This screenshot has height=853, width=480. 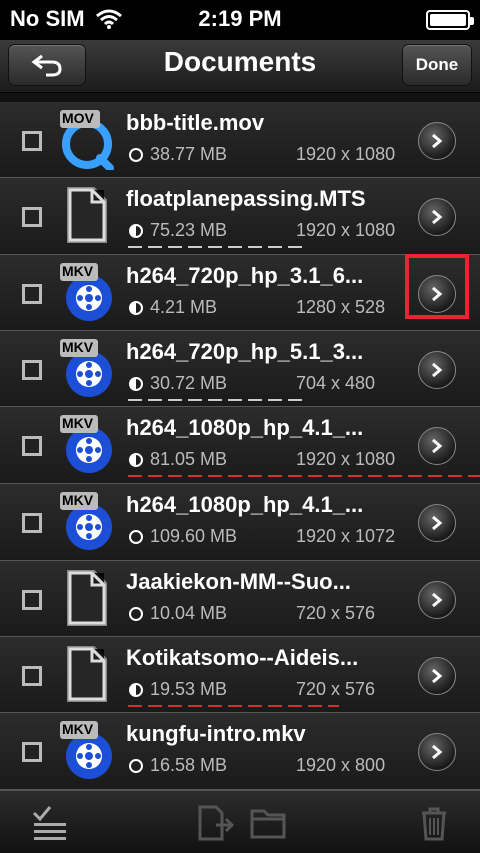 What do you see at coordinates (216, 733) in the screenshot?
I see `file-name: kungfu-intro.mkv` at bounding box center [216, 733].